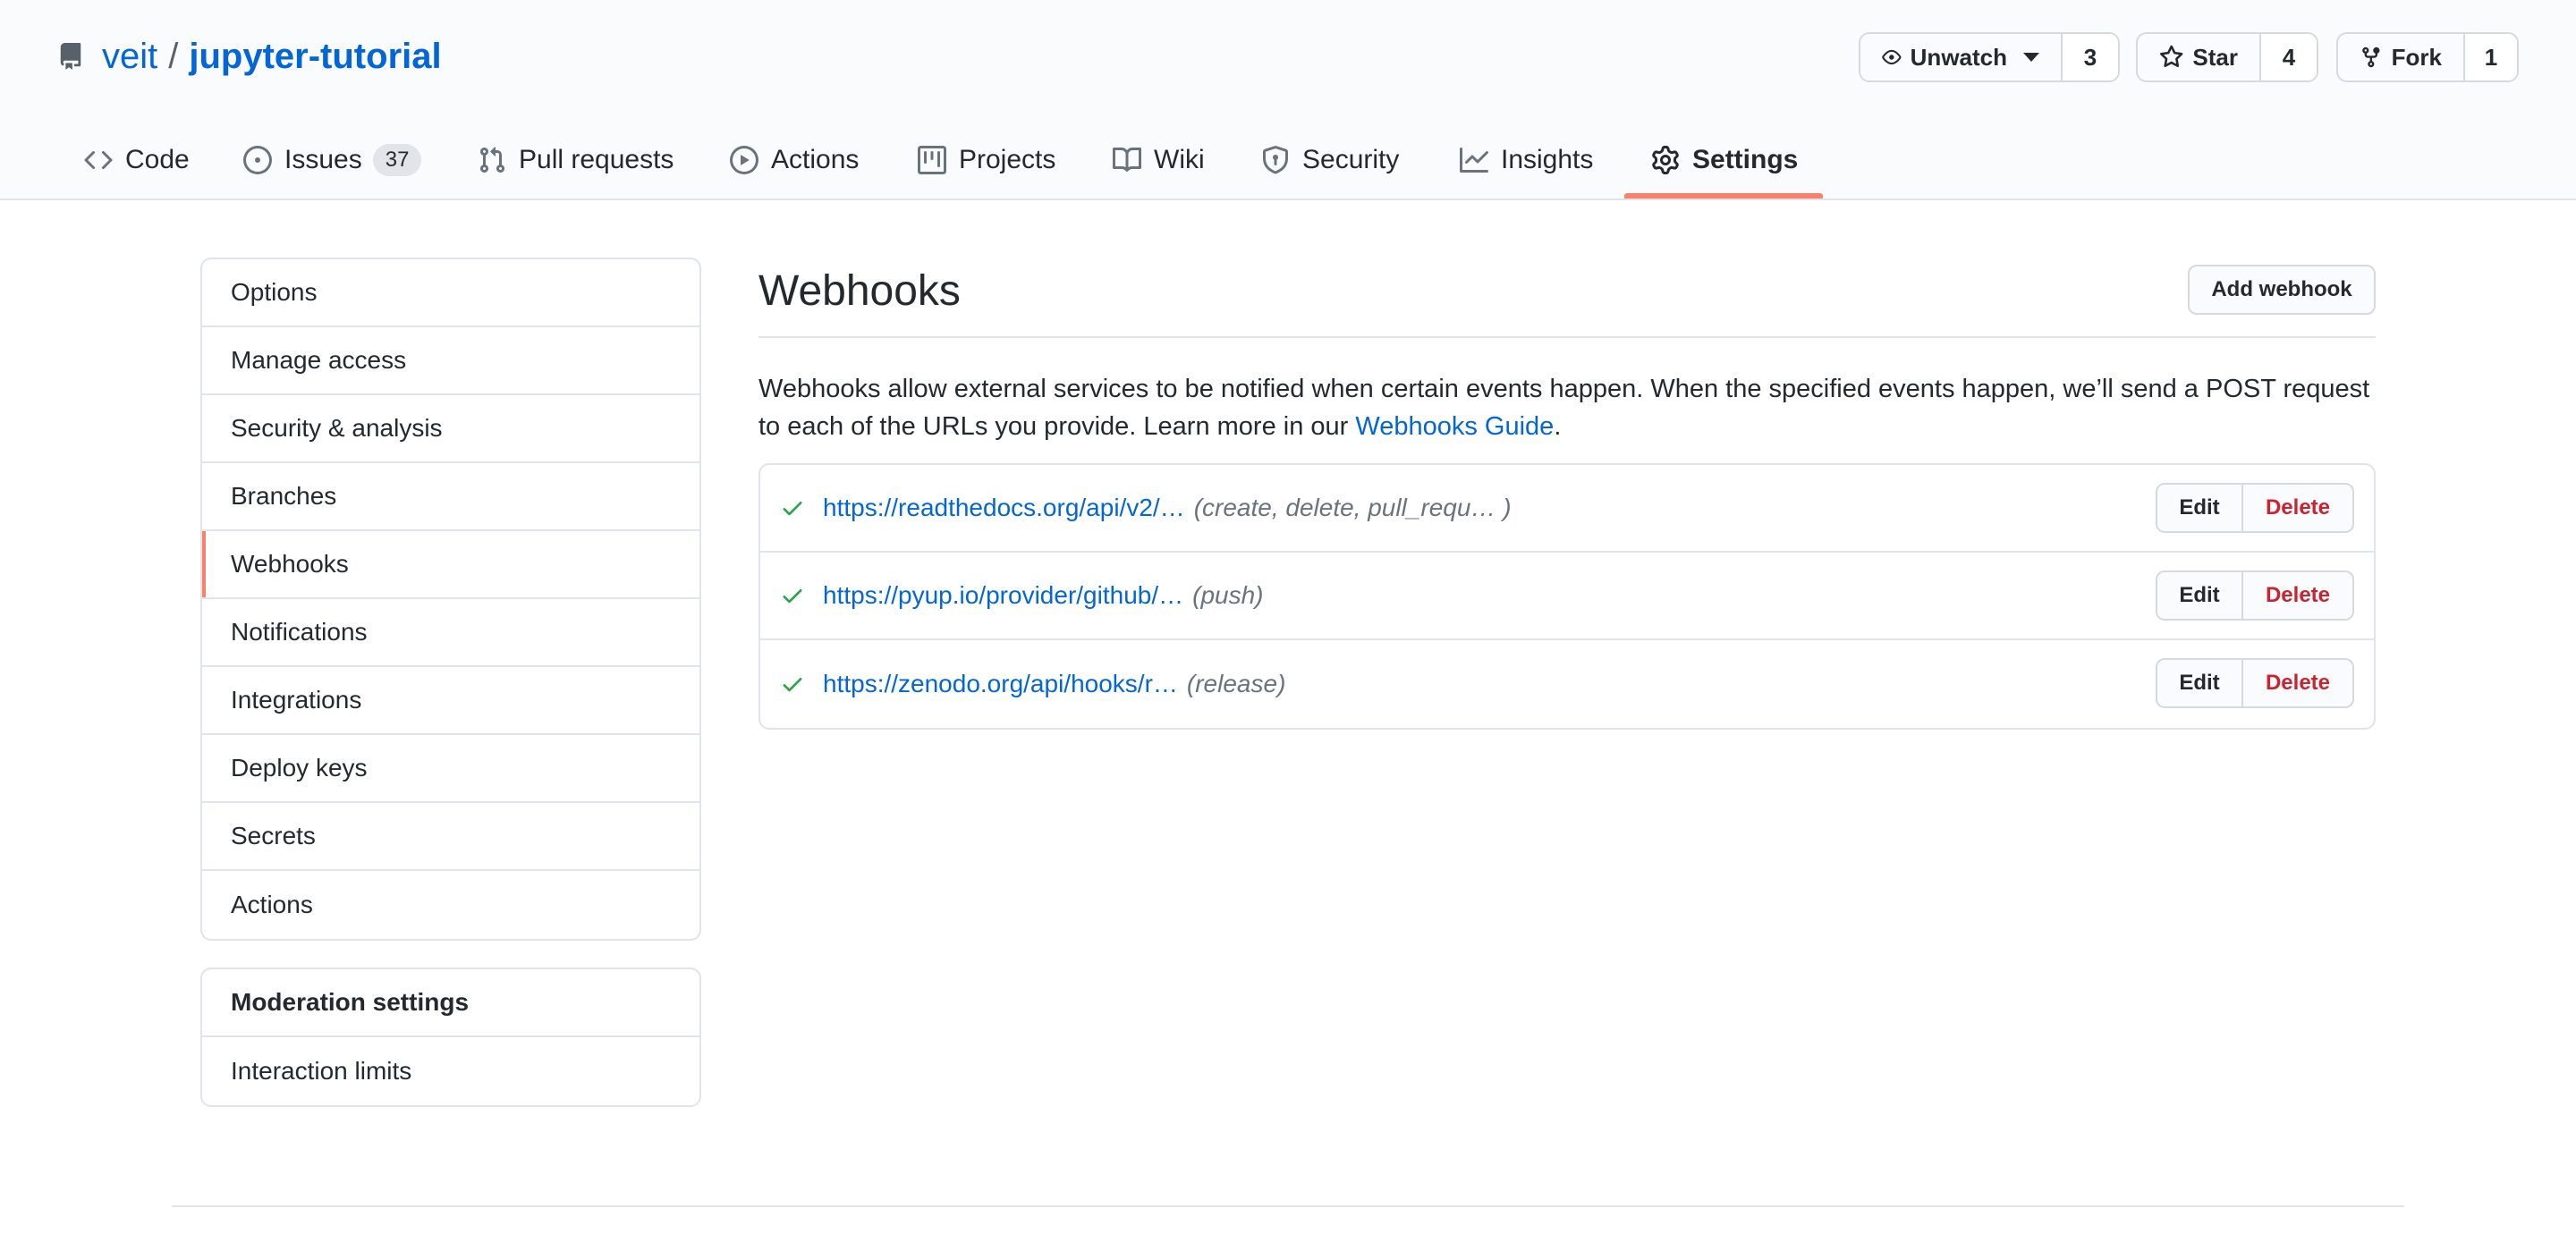 The image size is (2576, 1259). I want to click on fork-label: Fork, so click(2416, 57).